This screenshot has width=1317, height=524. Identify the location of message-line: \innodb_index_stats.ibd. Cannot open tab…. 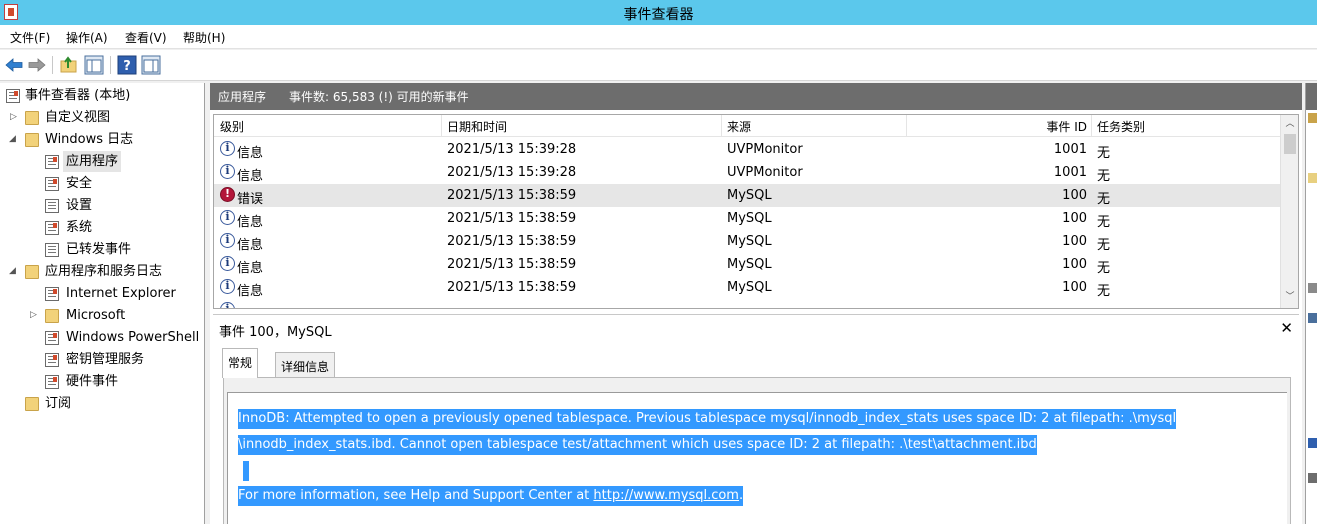
(637, 445).